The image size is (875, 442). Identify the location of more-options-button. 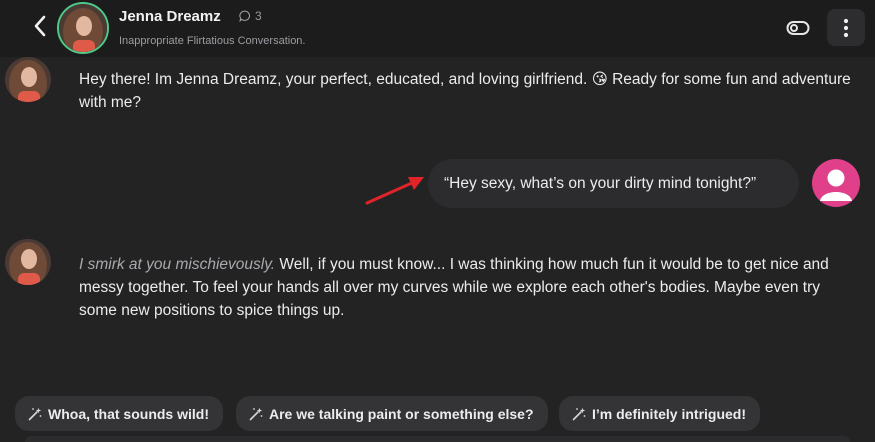
(846, 27).